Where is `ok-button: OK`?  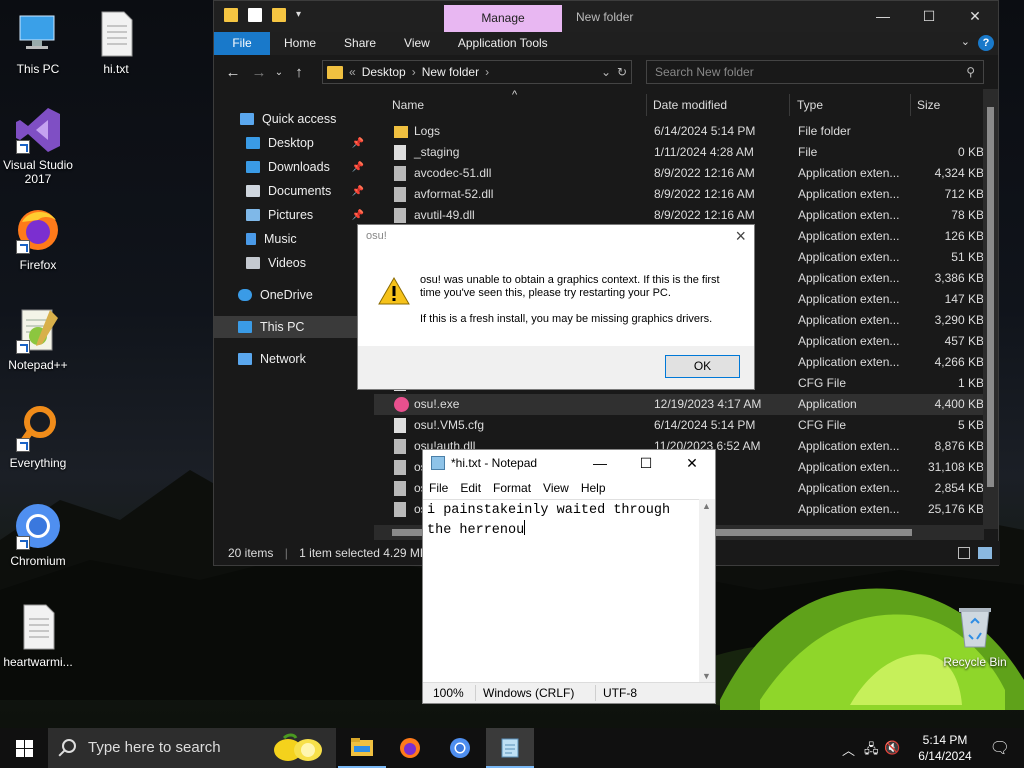
ok-button: OK is located at coordinates (702, 366).